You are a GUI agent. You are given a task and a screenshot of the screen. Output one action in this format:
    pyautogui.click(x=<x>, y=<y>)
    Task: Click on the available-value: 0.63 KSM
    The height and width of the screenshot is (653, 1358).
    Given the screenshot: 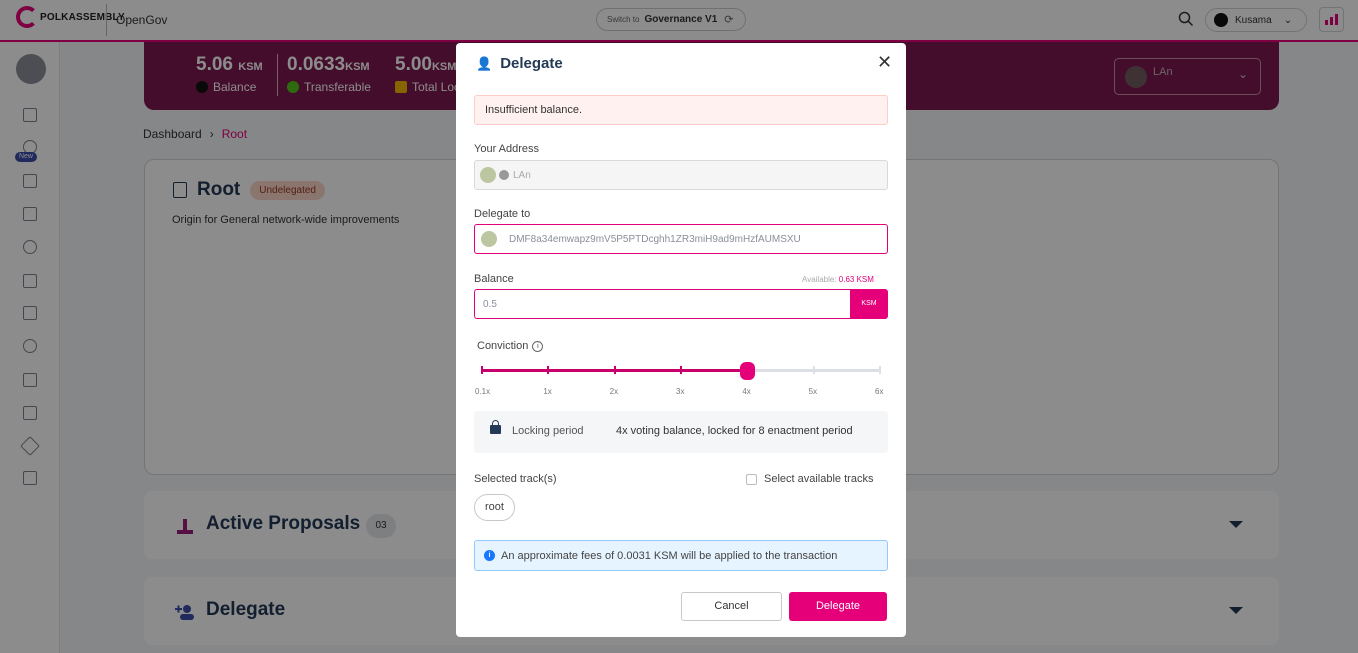 What is the action you would take?
    pyautogui.click(x=856, y=279)
    